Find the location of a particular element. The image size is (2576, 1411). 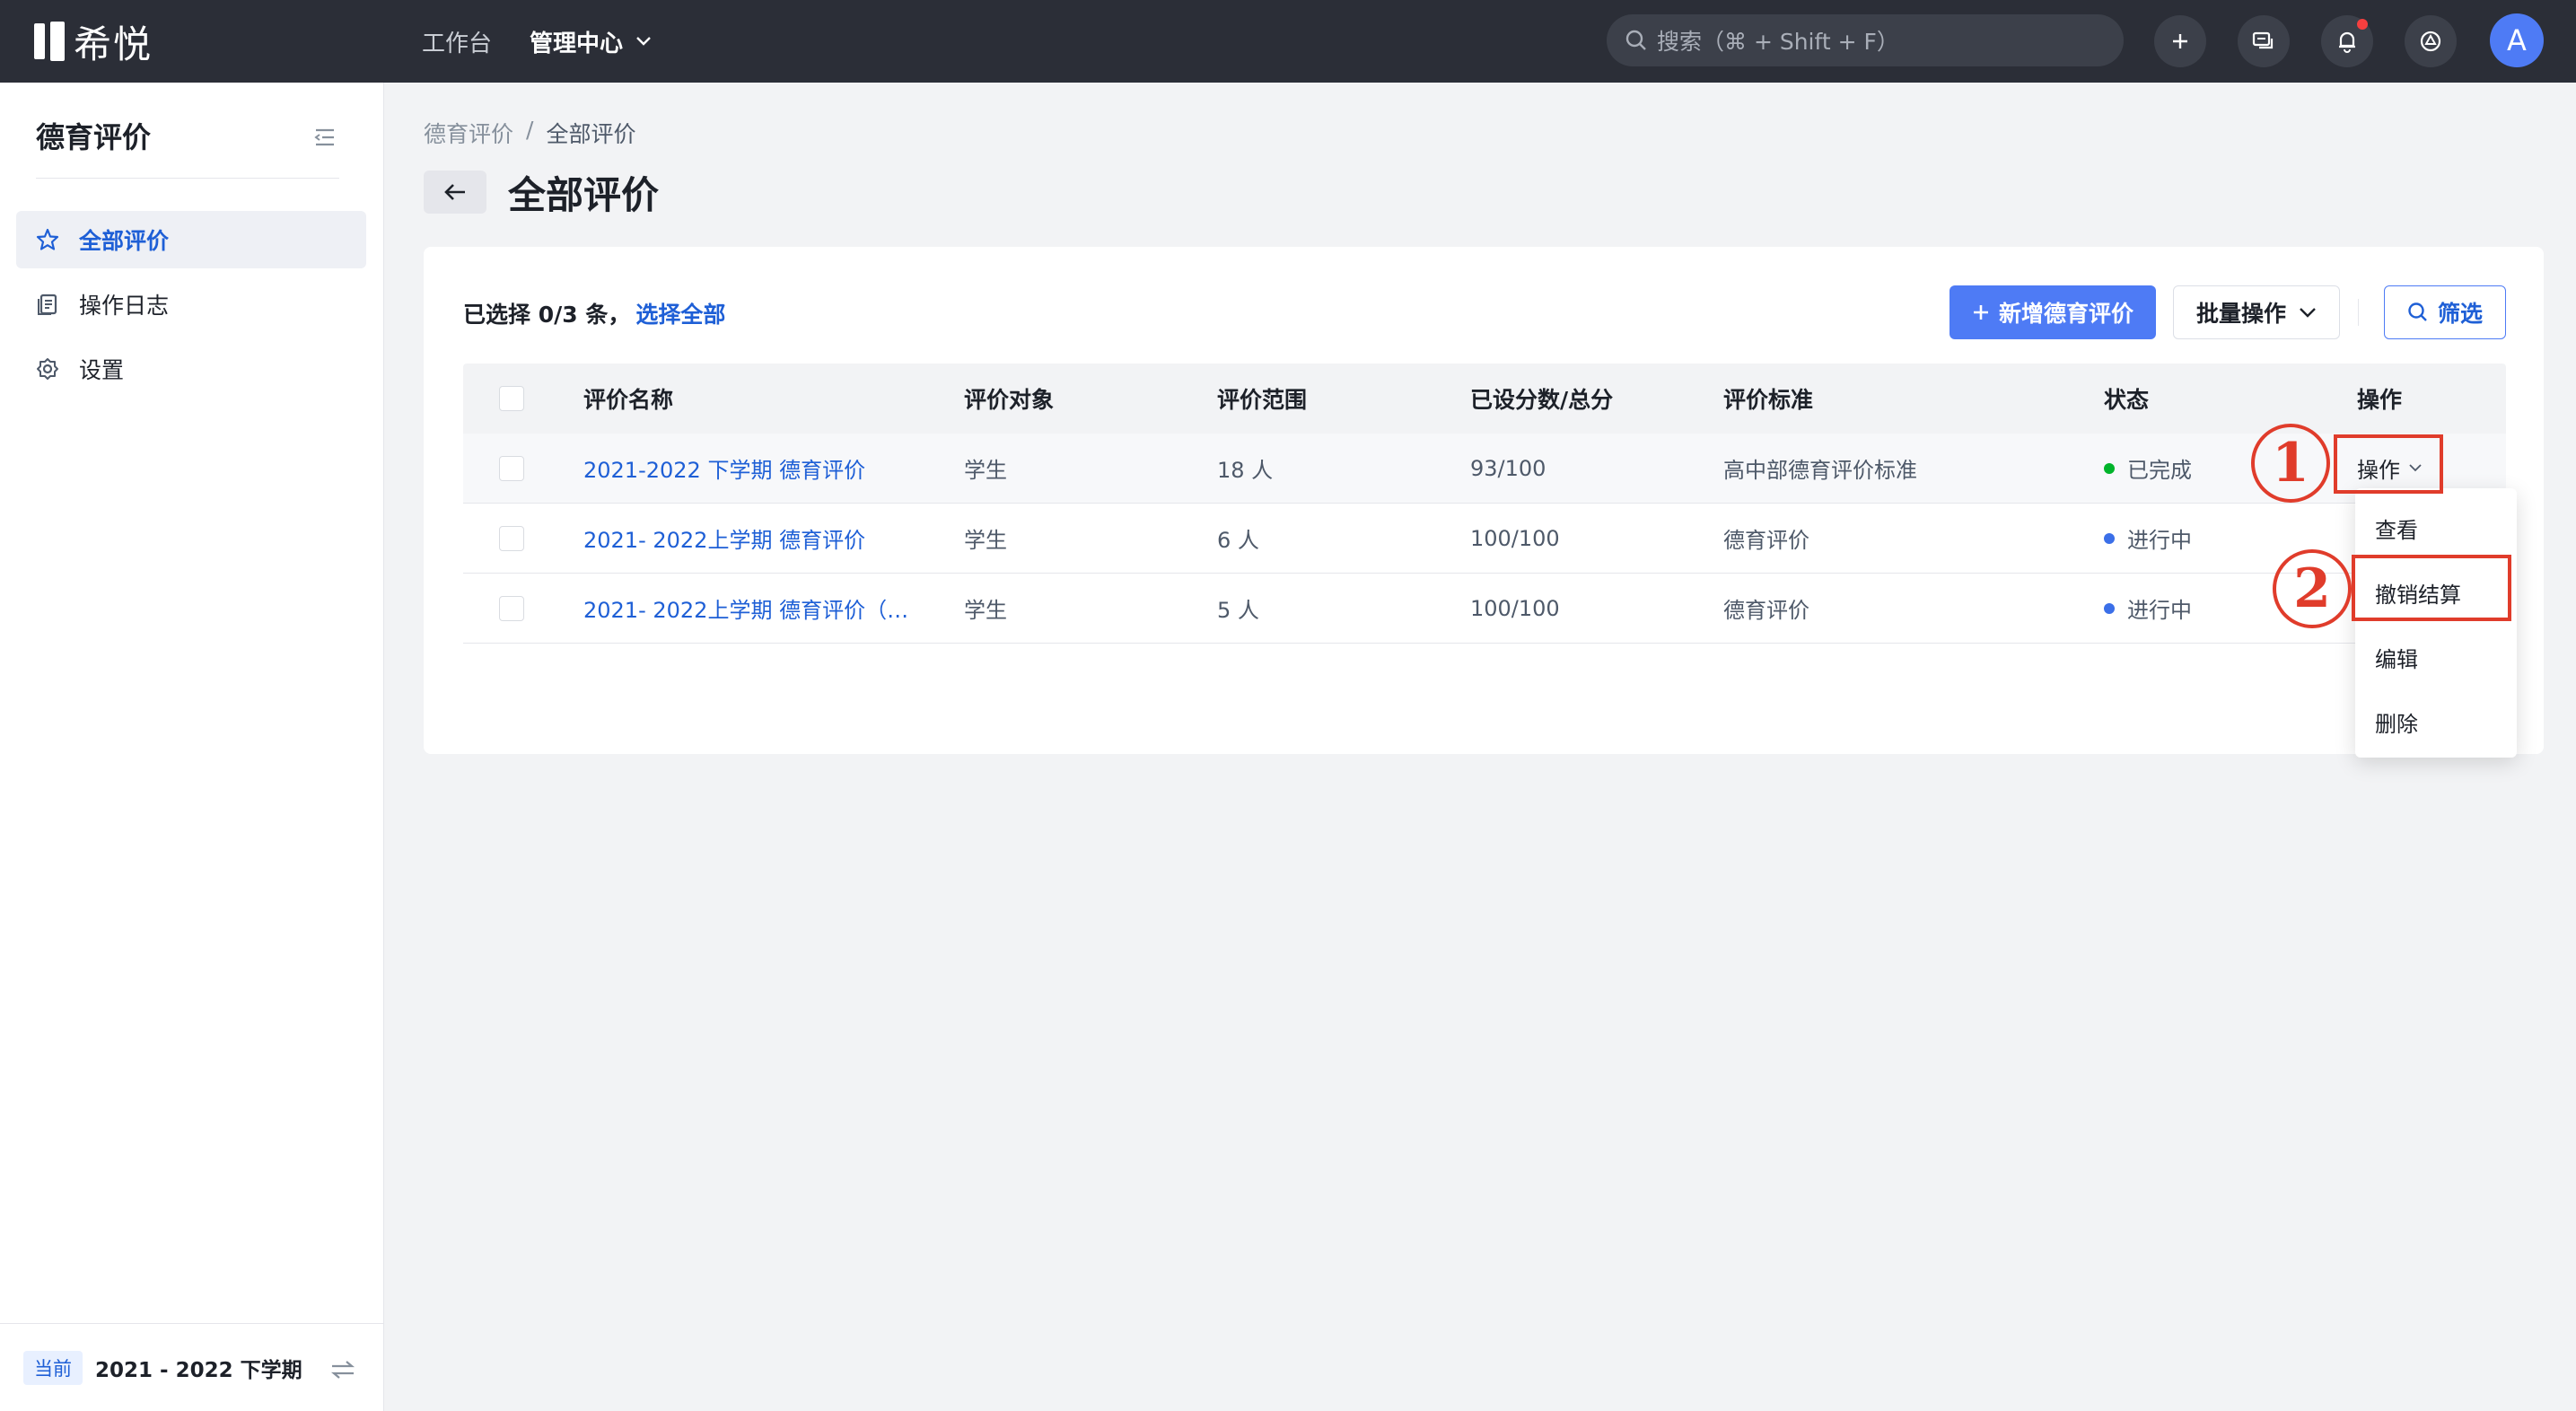

sidebar: 德育评价 全部评价 操作日志 设置 当前 2021 - 2022 下学期 is located at coordinates (192, 747).